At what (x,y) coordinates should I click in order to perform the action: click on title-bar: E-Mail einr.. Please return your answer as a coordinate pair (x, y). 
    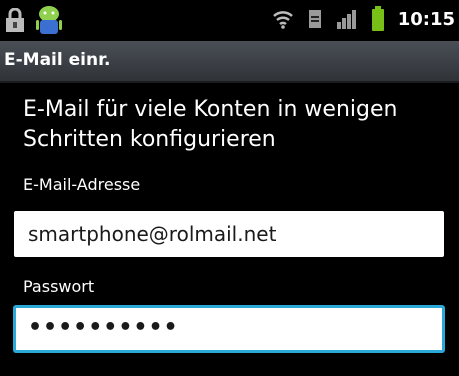
    Looking at the image, I should click on (229, 62).